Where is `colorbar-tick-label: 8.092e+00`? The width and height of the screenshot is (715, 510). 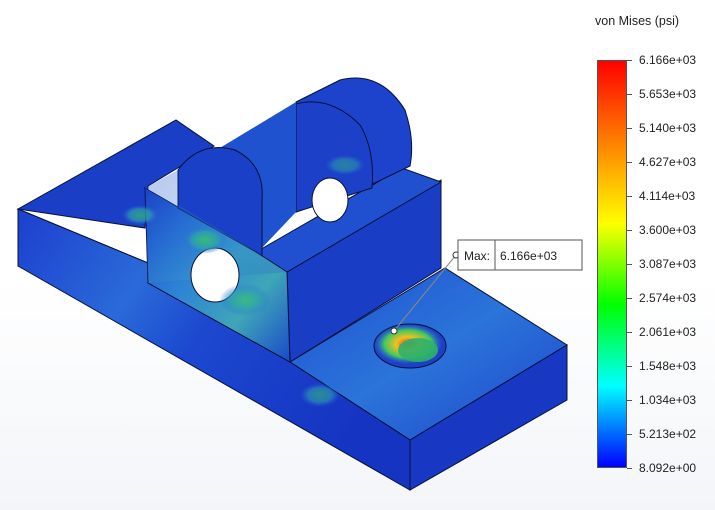
colorbar-tick-label: 8.092e+00 is located at coordinates (668, 468).